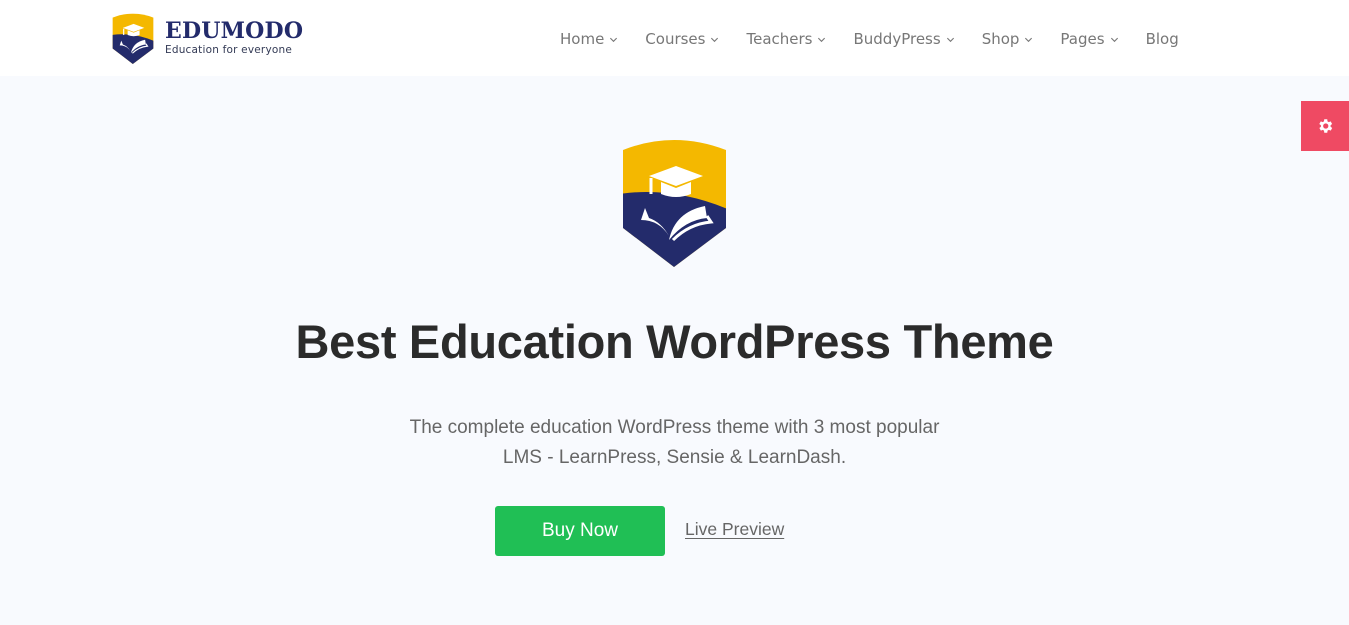 Image resolution: width=1349 pixels, height=625 pixels. I want to click on live-preview-link: Live Preview, so click(734, 529).